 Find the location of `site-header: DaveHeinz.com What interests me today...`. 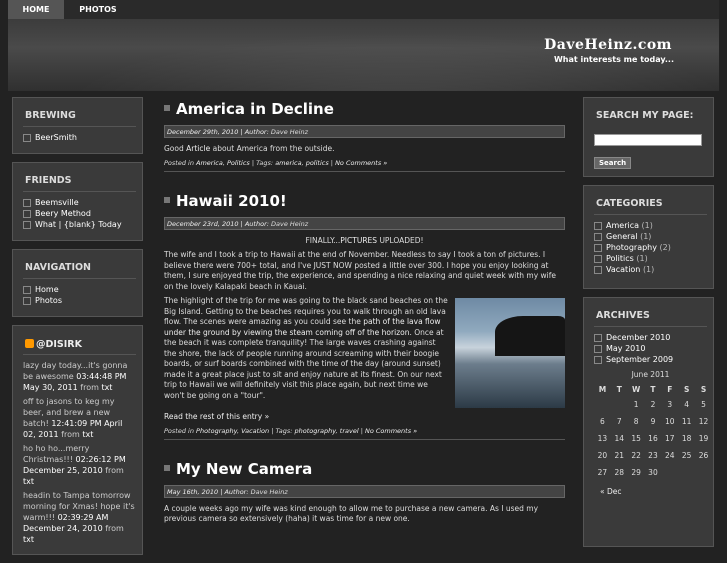

site-header: DaveHeinz.com What interests me today... is located at coordinates (363, 55).